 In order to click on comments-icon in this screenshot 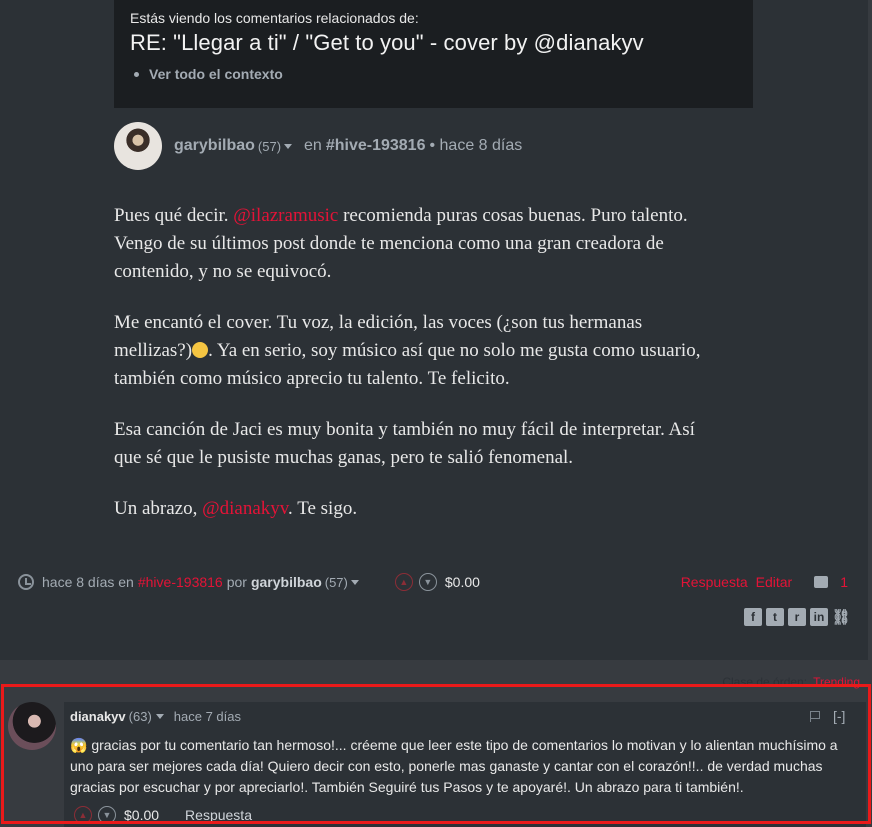, I will do `click(821, 582)`.